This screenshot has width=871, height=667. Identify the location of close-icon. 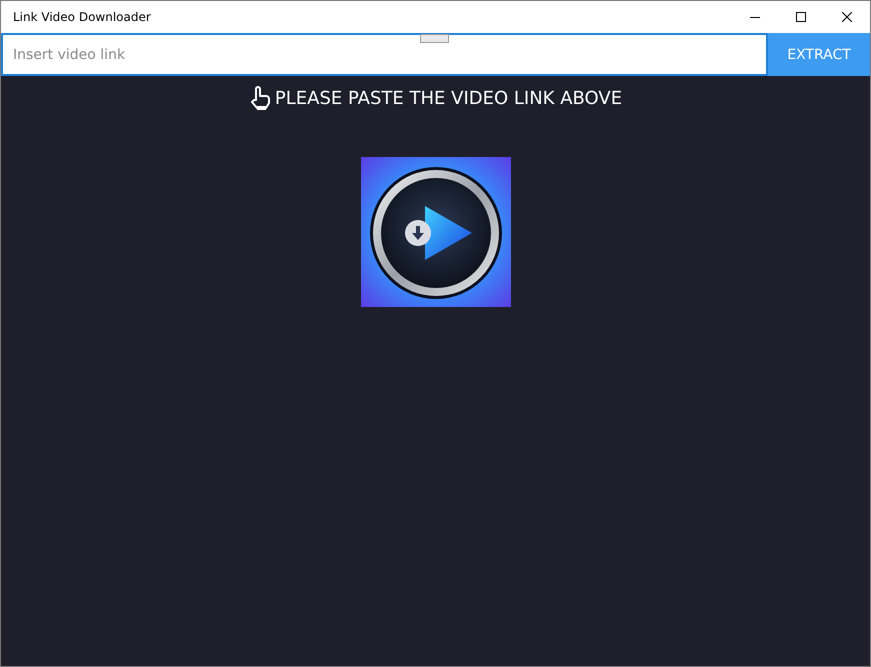
(847, 17).